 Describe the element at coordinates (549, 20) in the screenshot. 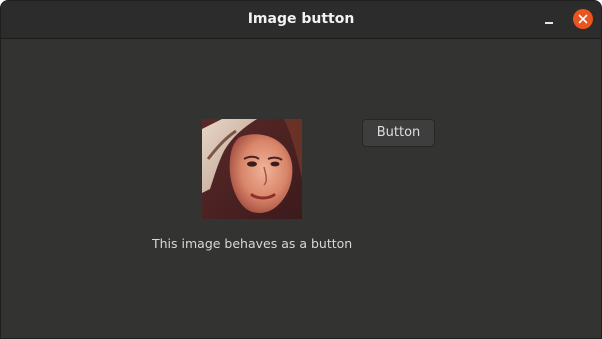

I see `minimize-button` at that location.